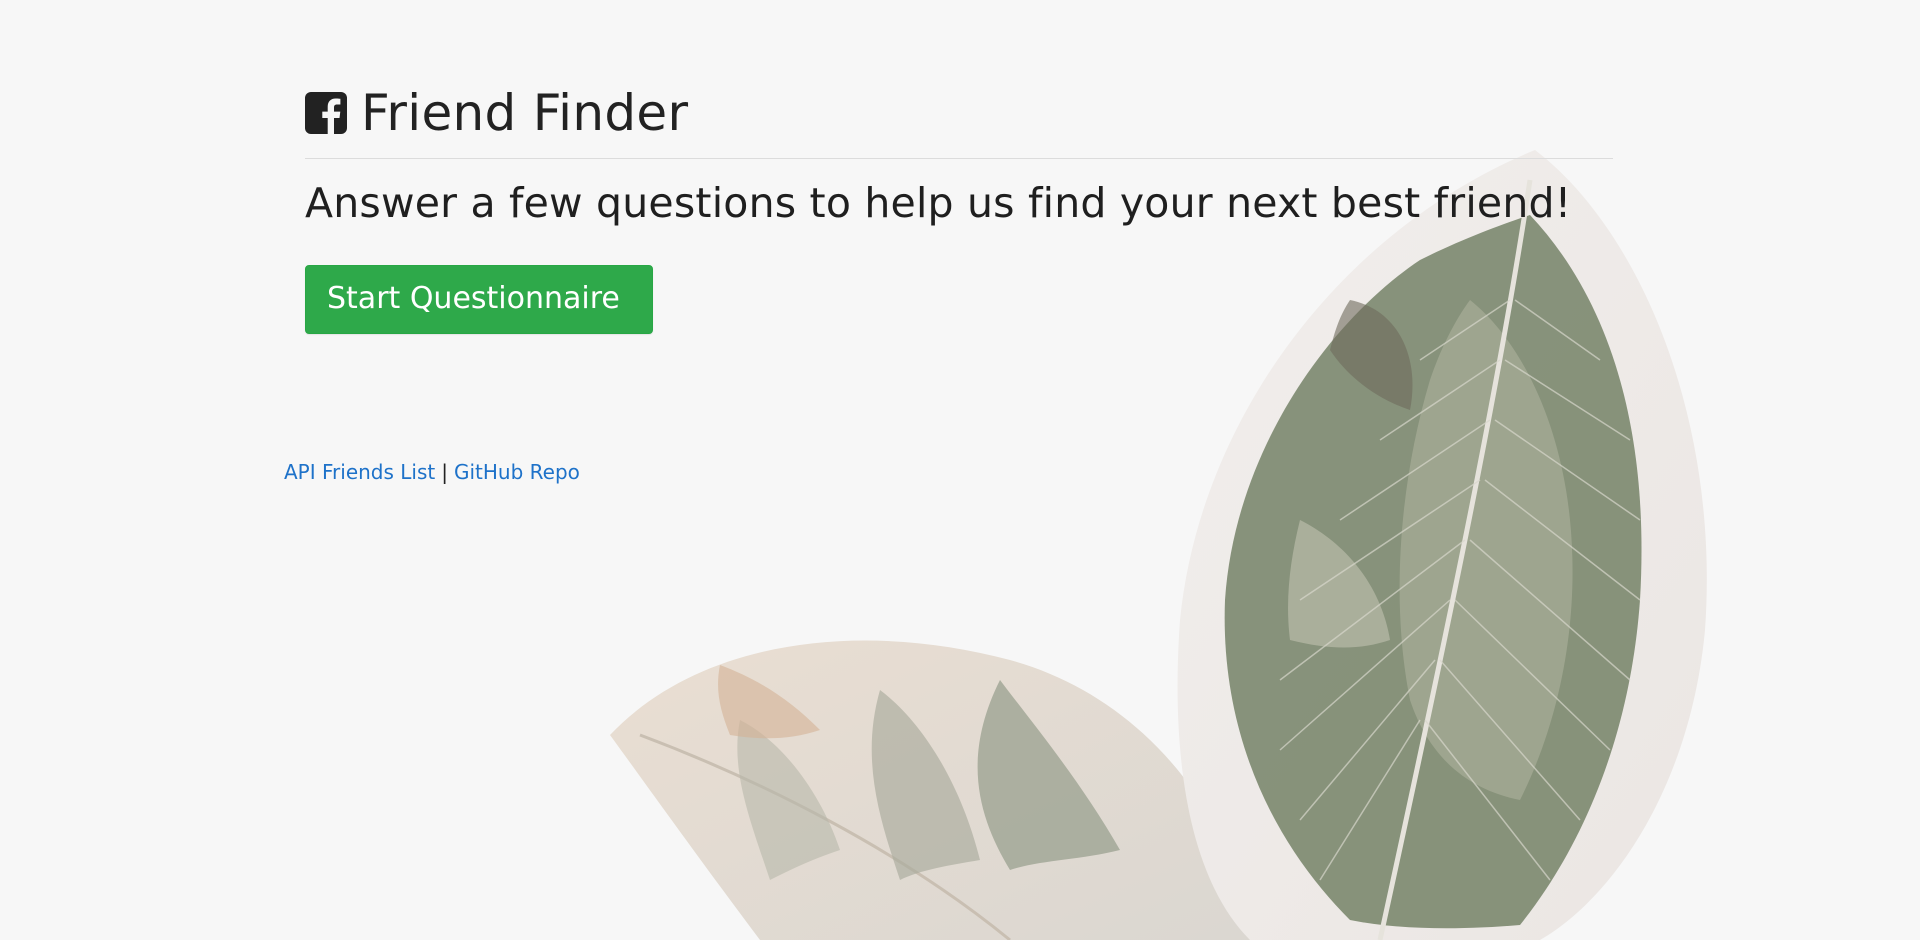 The width and height of the screenshot is (1920, 940). What do you see at coordinates (326, 113) in the screenshot?
I see `facebook-square-icon` at bounding box center [326, 113].